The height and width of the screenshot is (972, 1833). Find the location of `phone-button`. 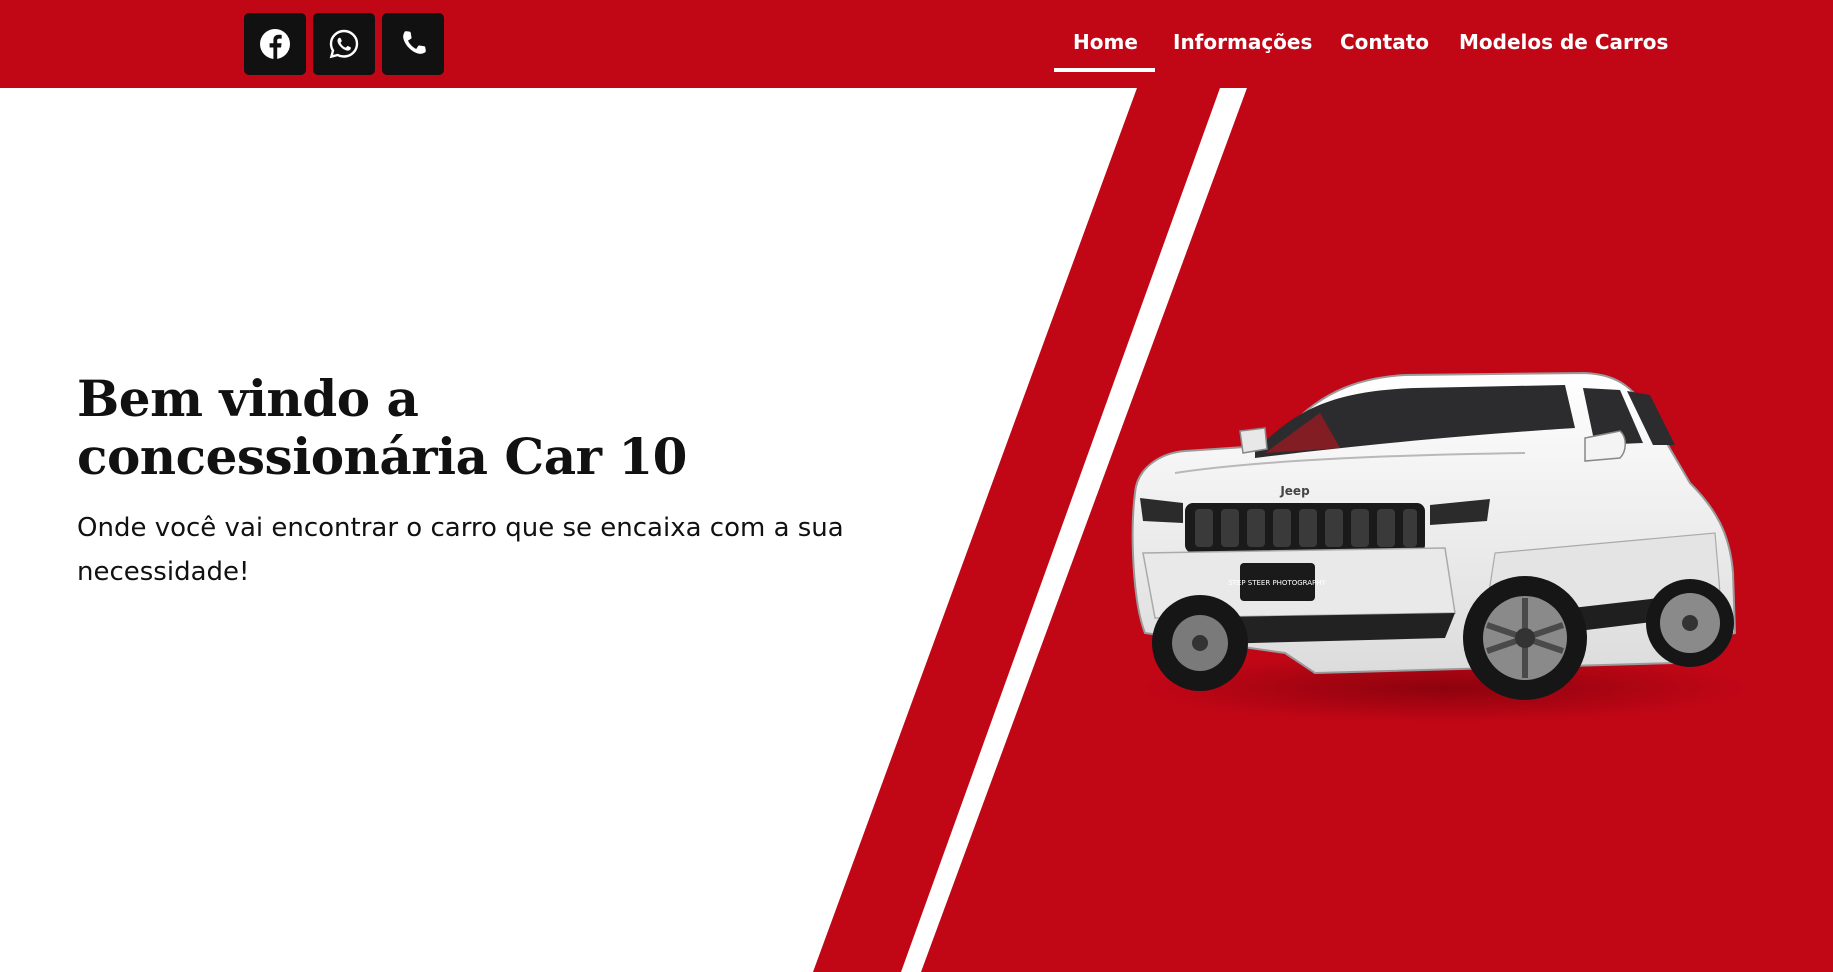

phone-button is located at coordinates (413, 44).